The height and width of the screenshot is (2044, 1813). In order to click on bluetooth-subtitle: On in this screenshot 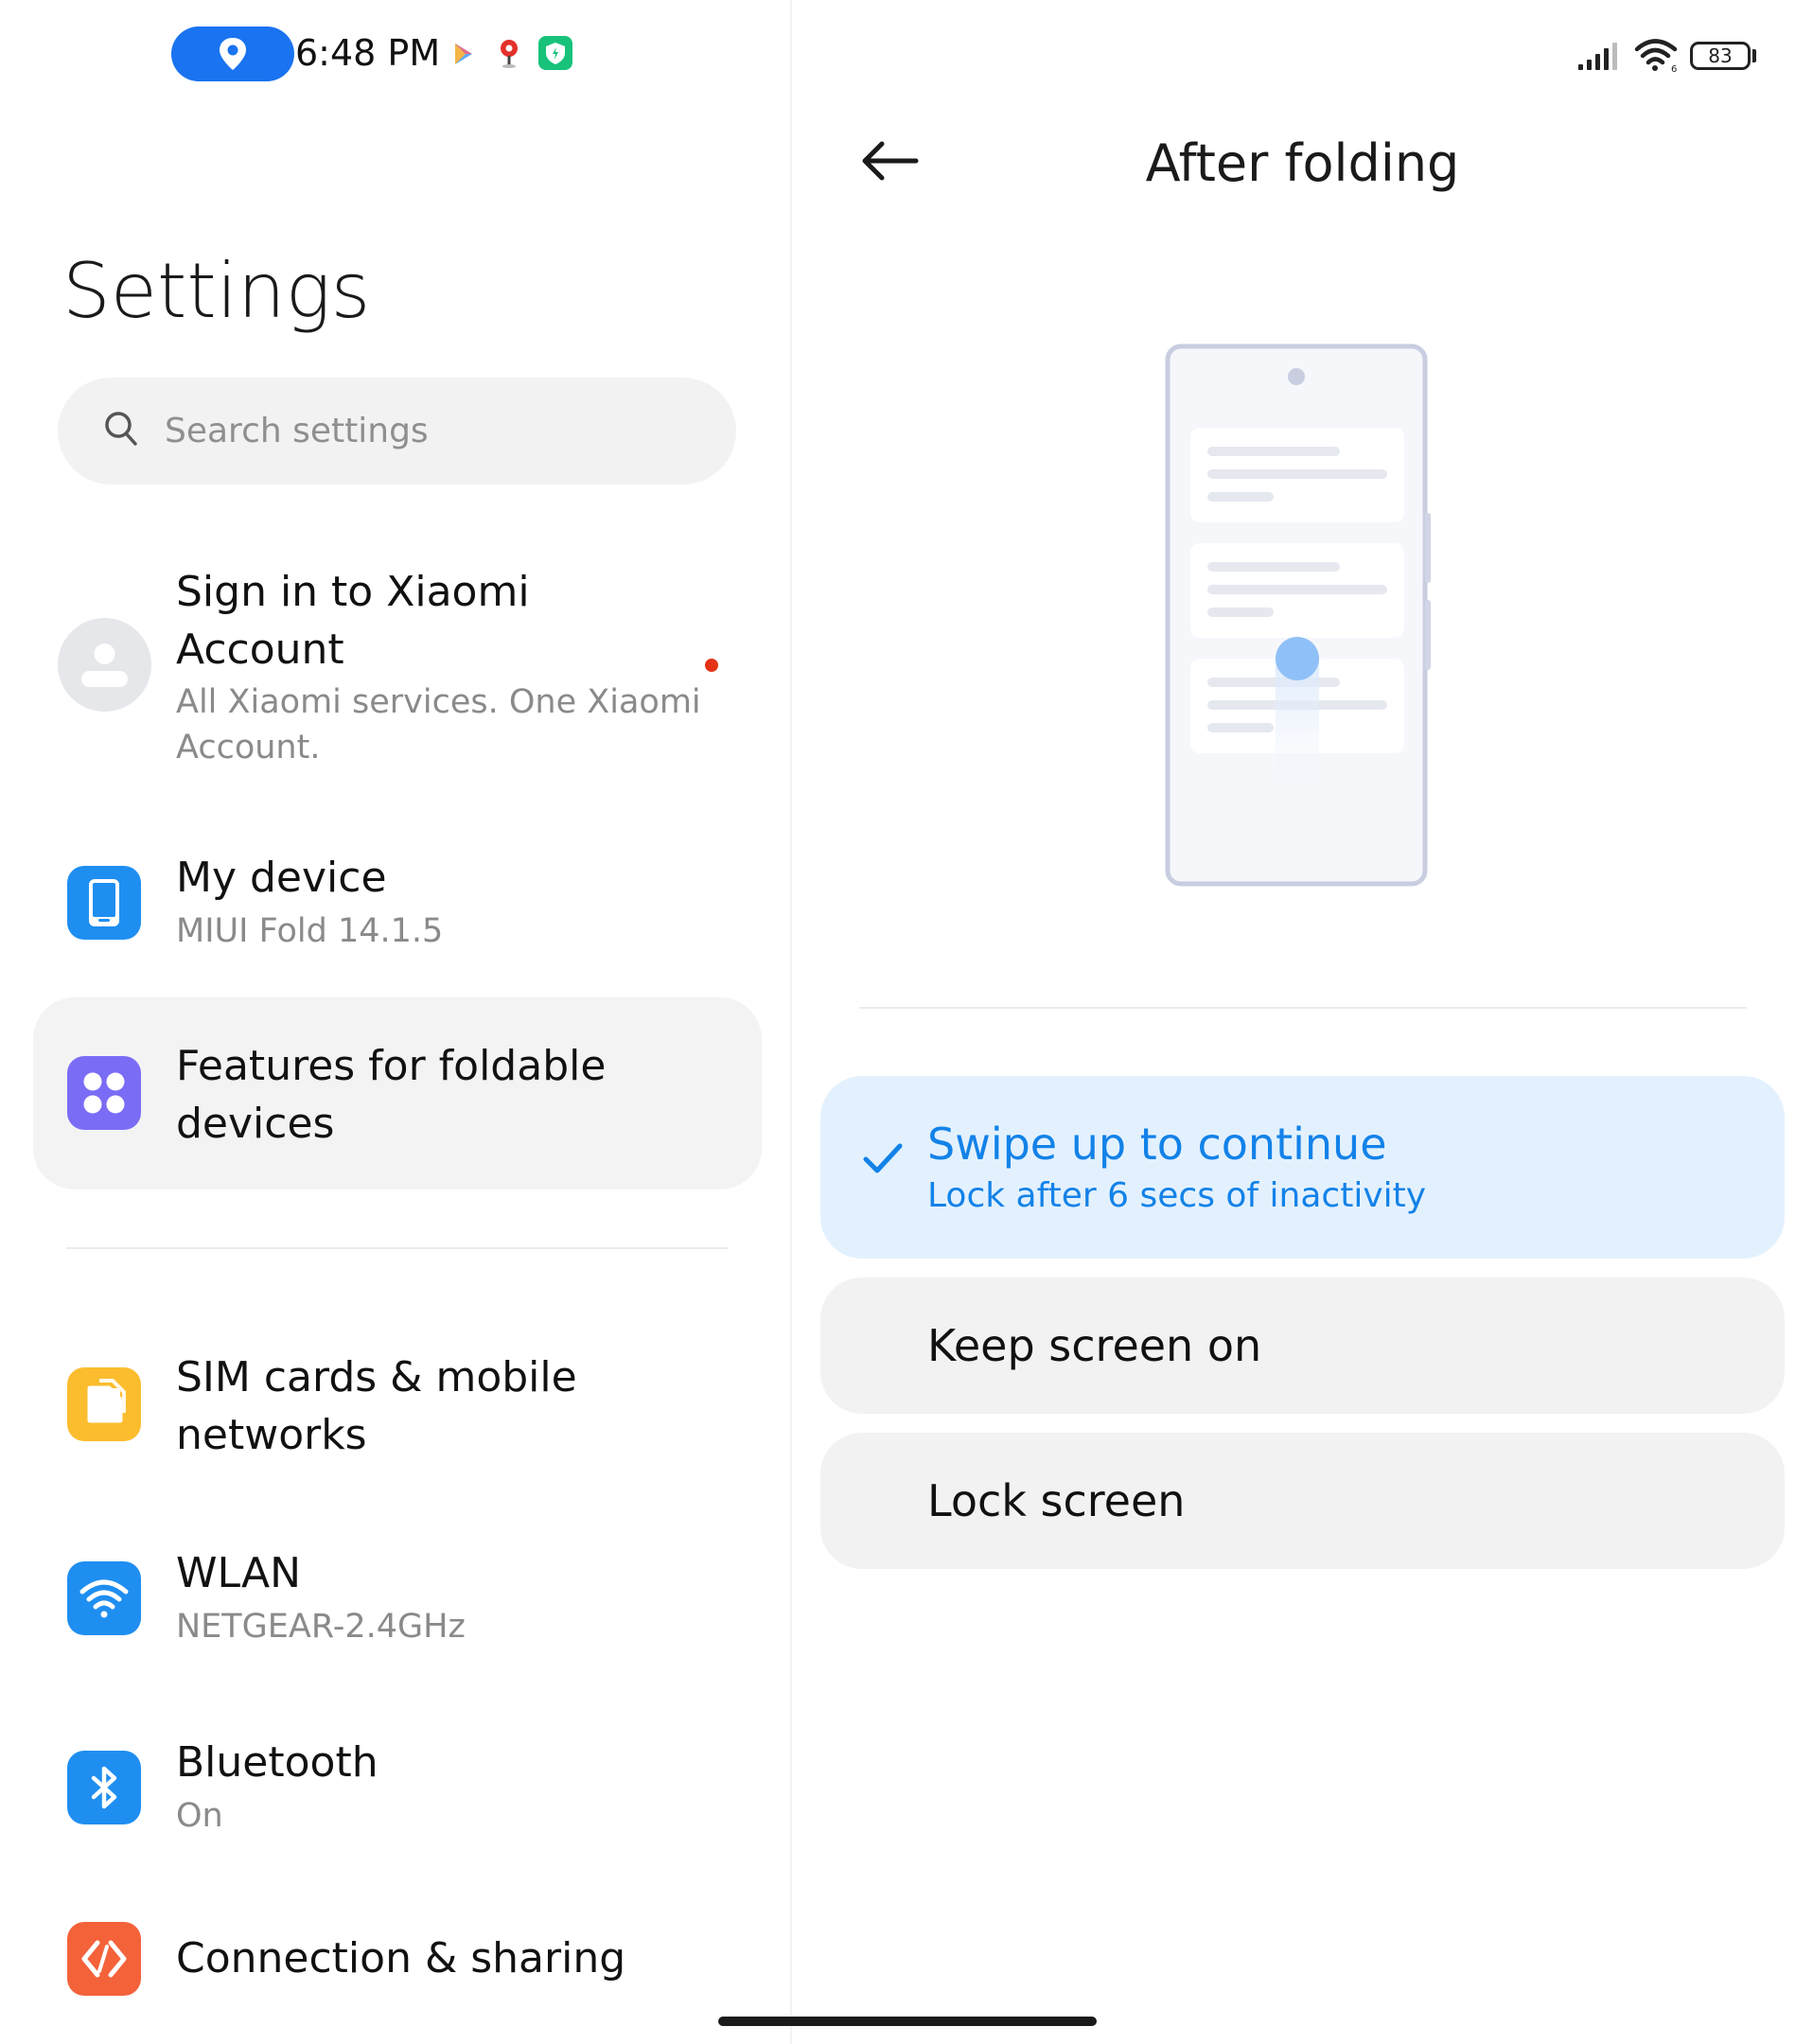, I will do `click(199, 1816)`.